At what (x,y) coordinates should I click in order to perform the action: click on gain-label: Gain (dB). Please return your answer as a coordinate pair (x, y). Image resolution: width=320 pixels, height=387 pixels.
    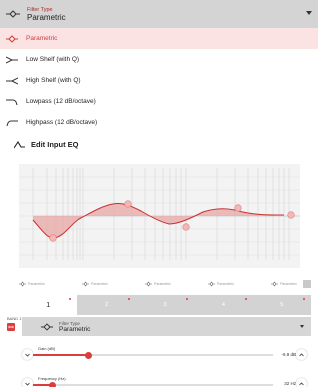
    Looking at the image, I should click on (47, 348).